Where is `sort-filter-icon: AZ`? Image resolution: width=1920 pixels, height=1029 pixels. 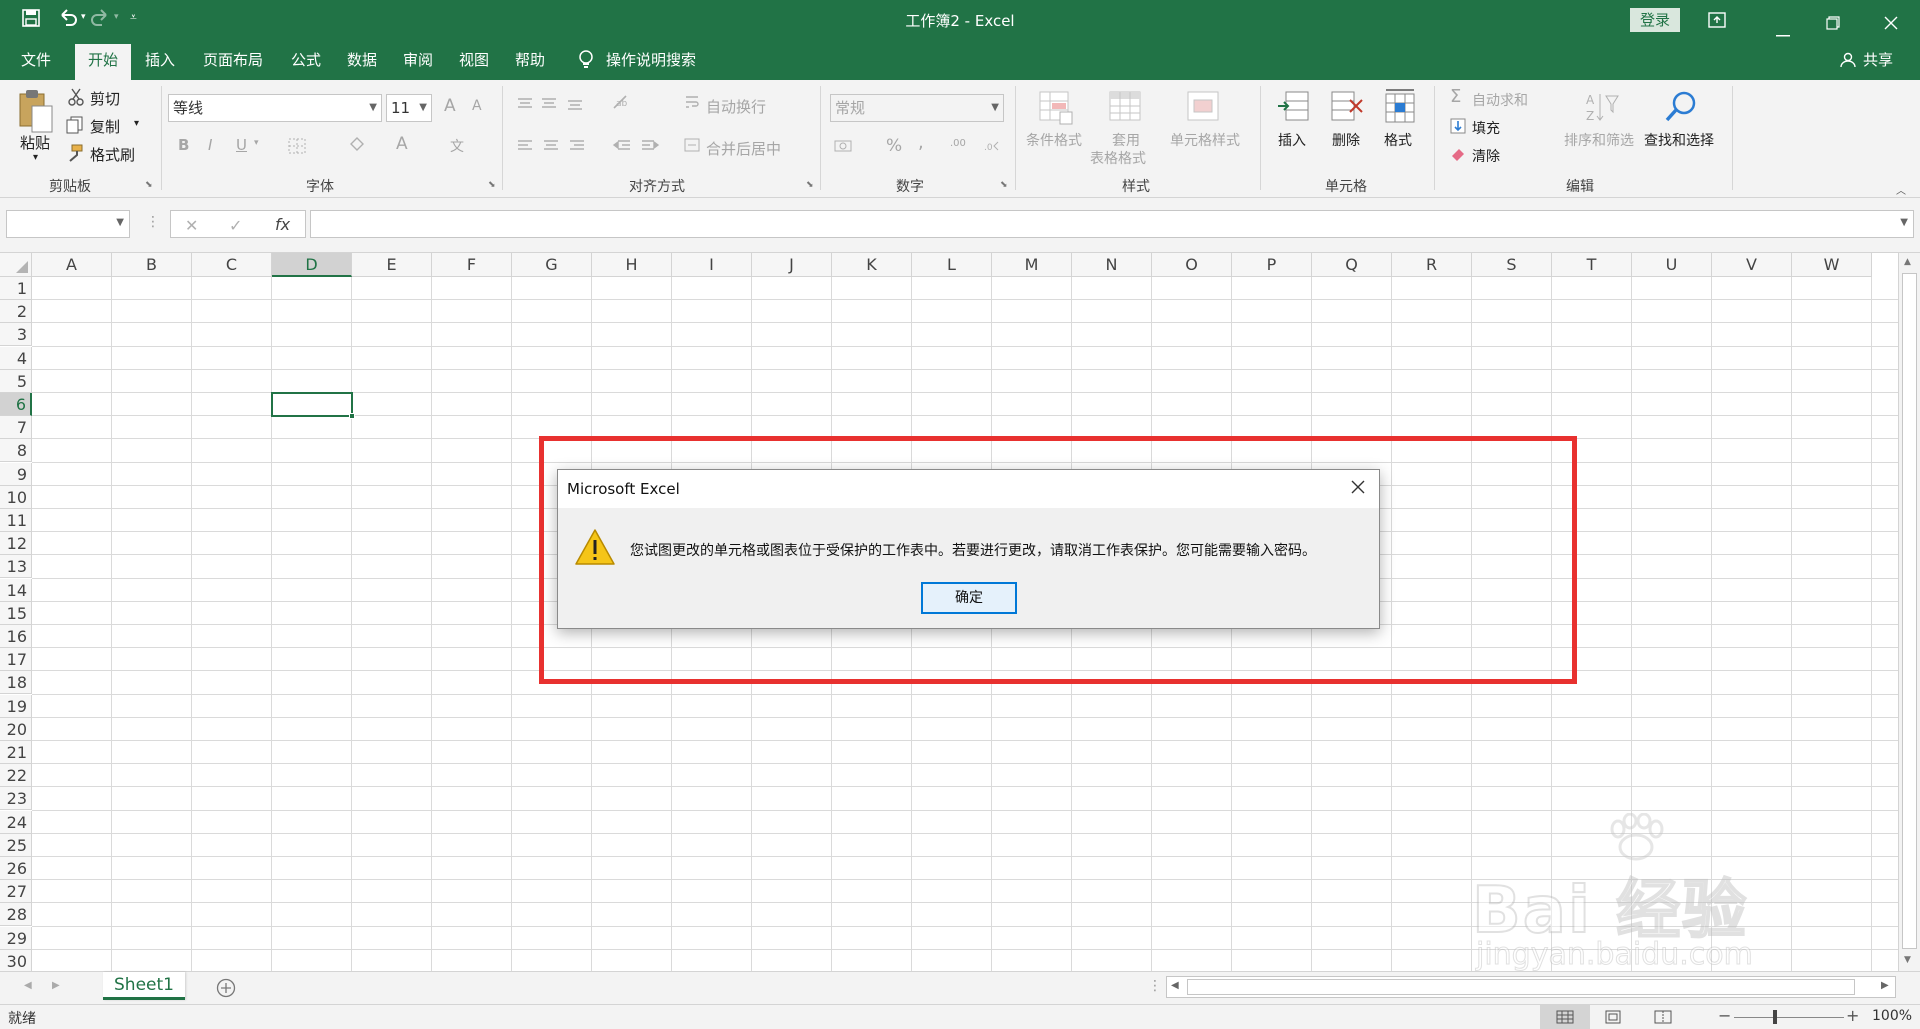 sort-filter-icon: AZ is located at coordinates (1602, 110).